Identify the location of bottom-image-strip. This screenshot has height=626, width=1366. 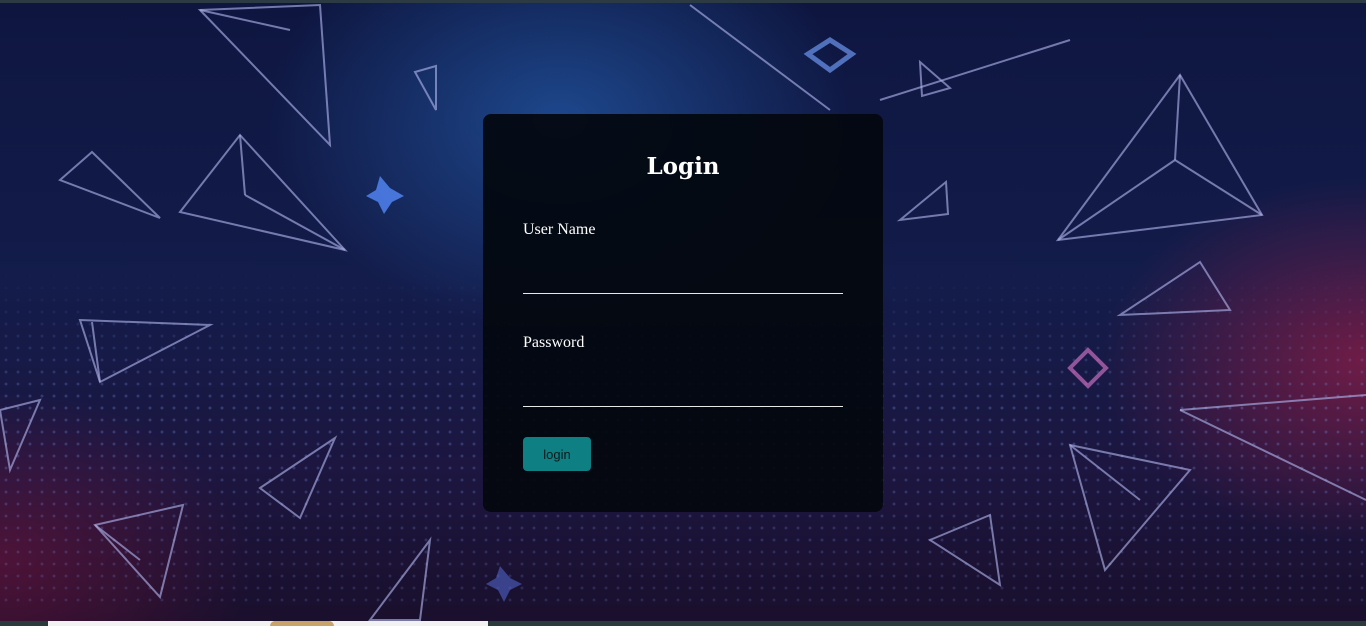
(683, 623).